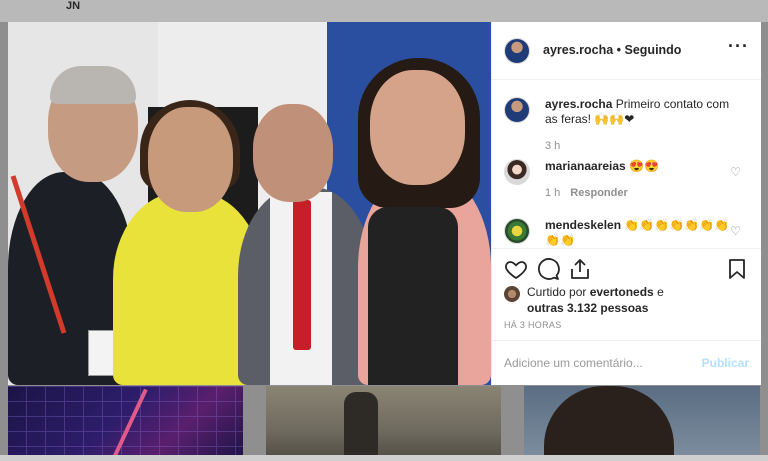 The image size is (768, 461). What do you see at coordinates (598, 193) in the screenshot?
I see `reply-button: Responder` at bounding box center [598, 193].